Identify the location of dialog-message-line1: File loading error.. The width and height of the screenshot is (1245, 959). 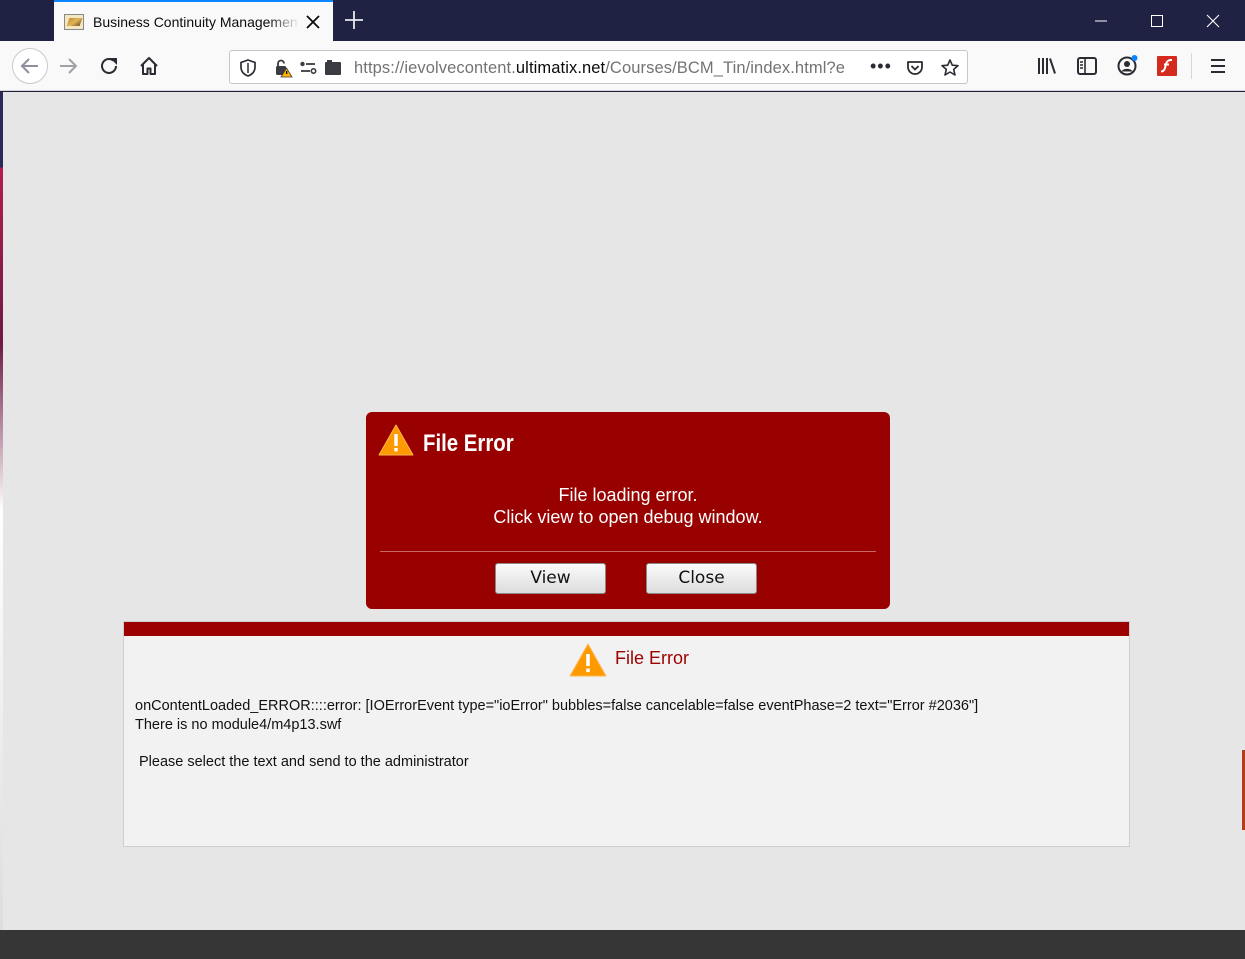
(628, 495).